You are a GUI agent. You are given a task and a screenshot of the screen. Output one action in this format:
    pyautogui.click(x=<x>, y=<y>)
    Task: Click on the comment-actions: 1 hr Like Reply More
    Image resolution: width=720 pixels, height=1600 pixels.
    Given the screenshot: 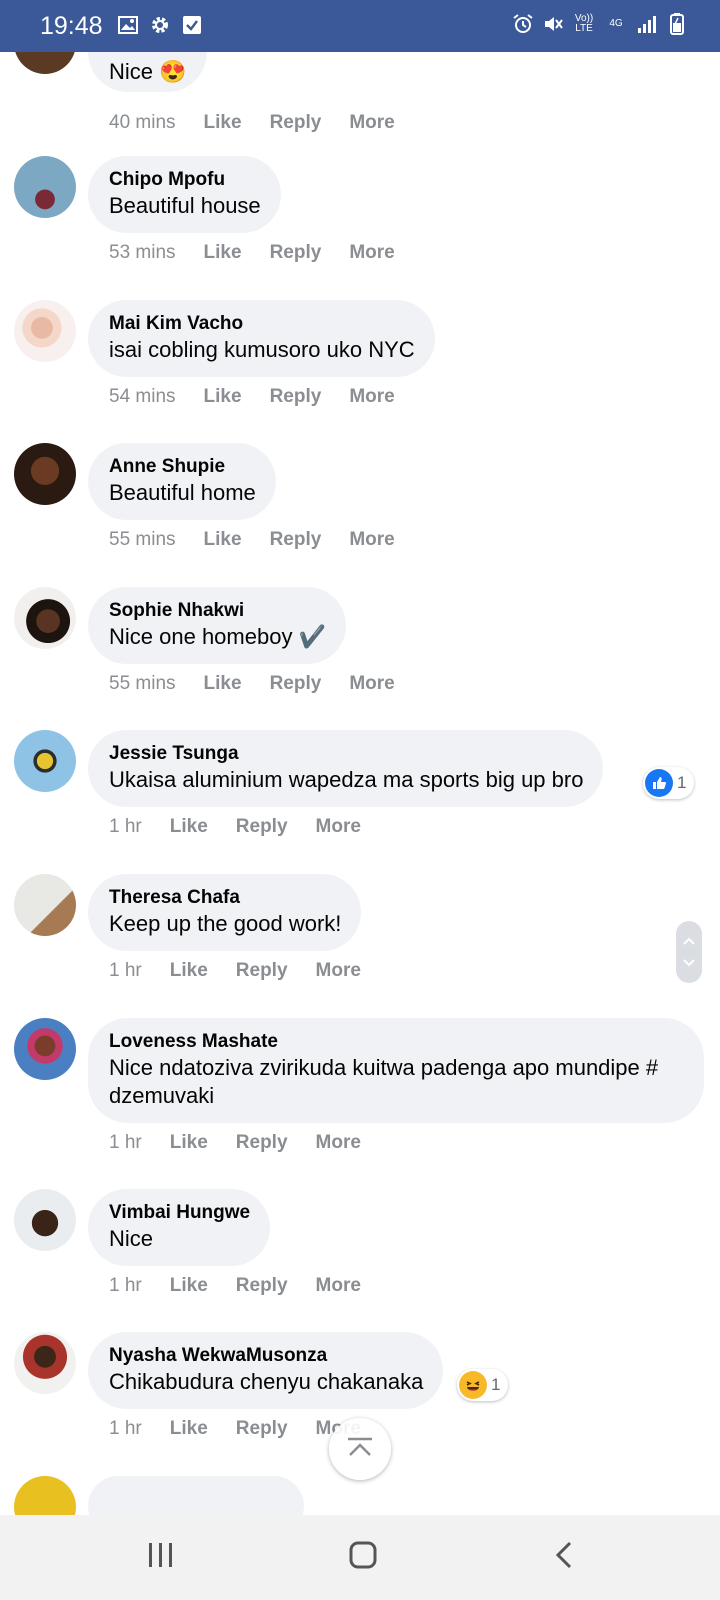 What is the action you would take?
    pyautogui.click(x=249, y=1143)
    